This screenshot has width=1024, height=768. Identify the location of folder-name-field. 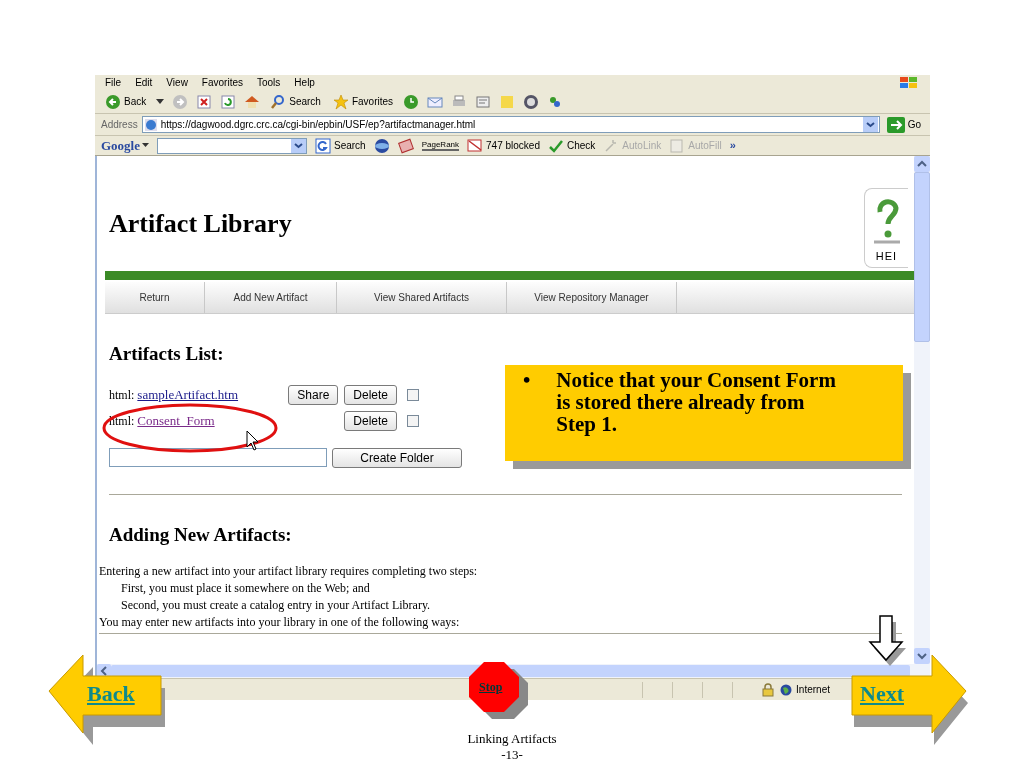
(218, 457).